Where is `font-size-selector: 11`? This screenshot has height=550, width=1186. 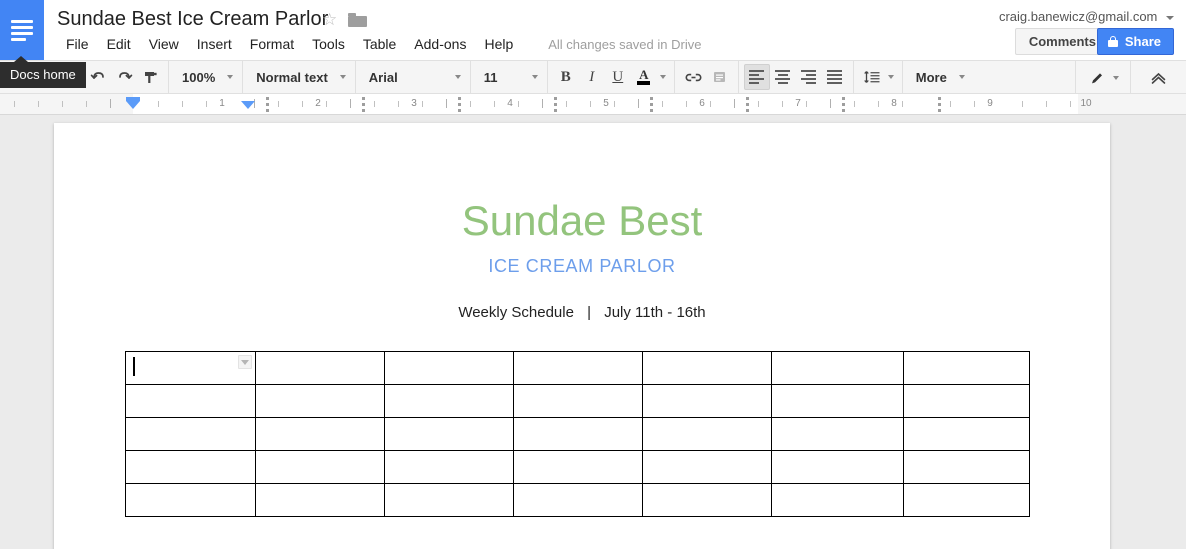 font-size-selector: 11 is located at coordinates (509, 77).